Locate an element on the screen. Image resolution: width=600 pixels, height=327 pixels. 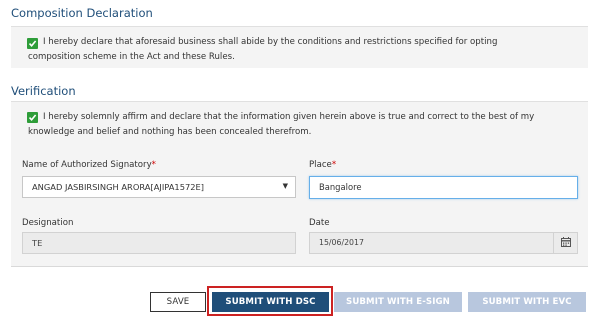
place-label: Place* is located at coordinates (323, 165).